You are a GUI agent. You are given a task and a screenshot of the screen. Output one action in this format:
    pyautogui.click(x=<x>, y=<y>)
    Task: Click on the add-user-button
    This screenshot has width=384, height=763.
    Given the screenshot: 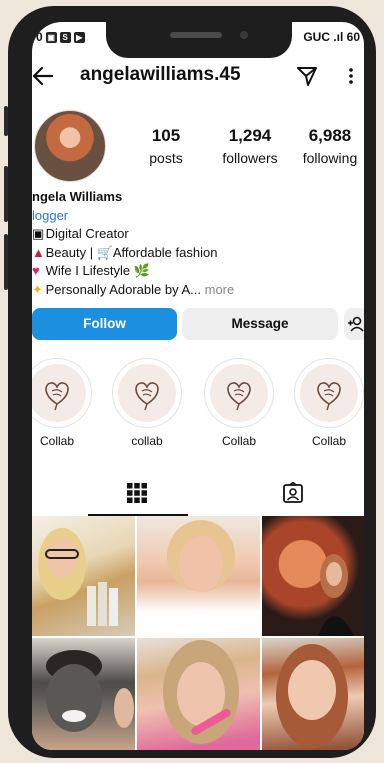 What is the action you would take?
    pyautogui.click(x=354, y=324)
    